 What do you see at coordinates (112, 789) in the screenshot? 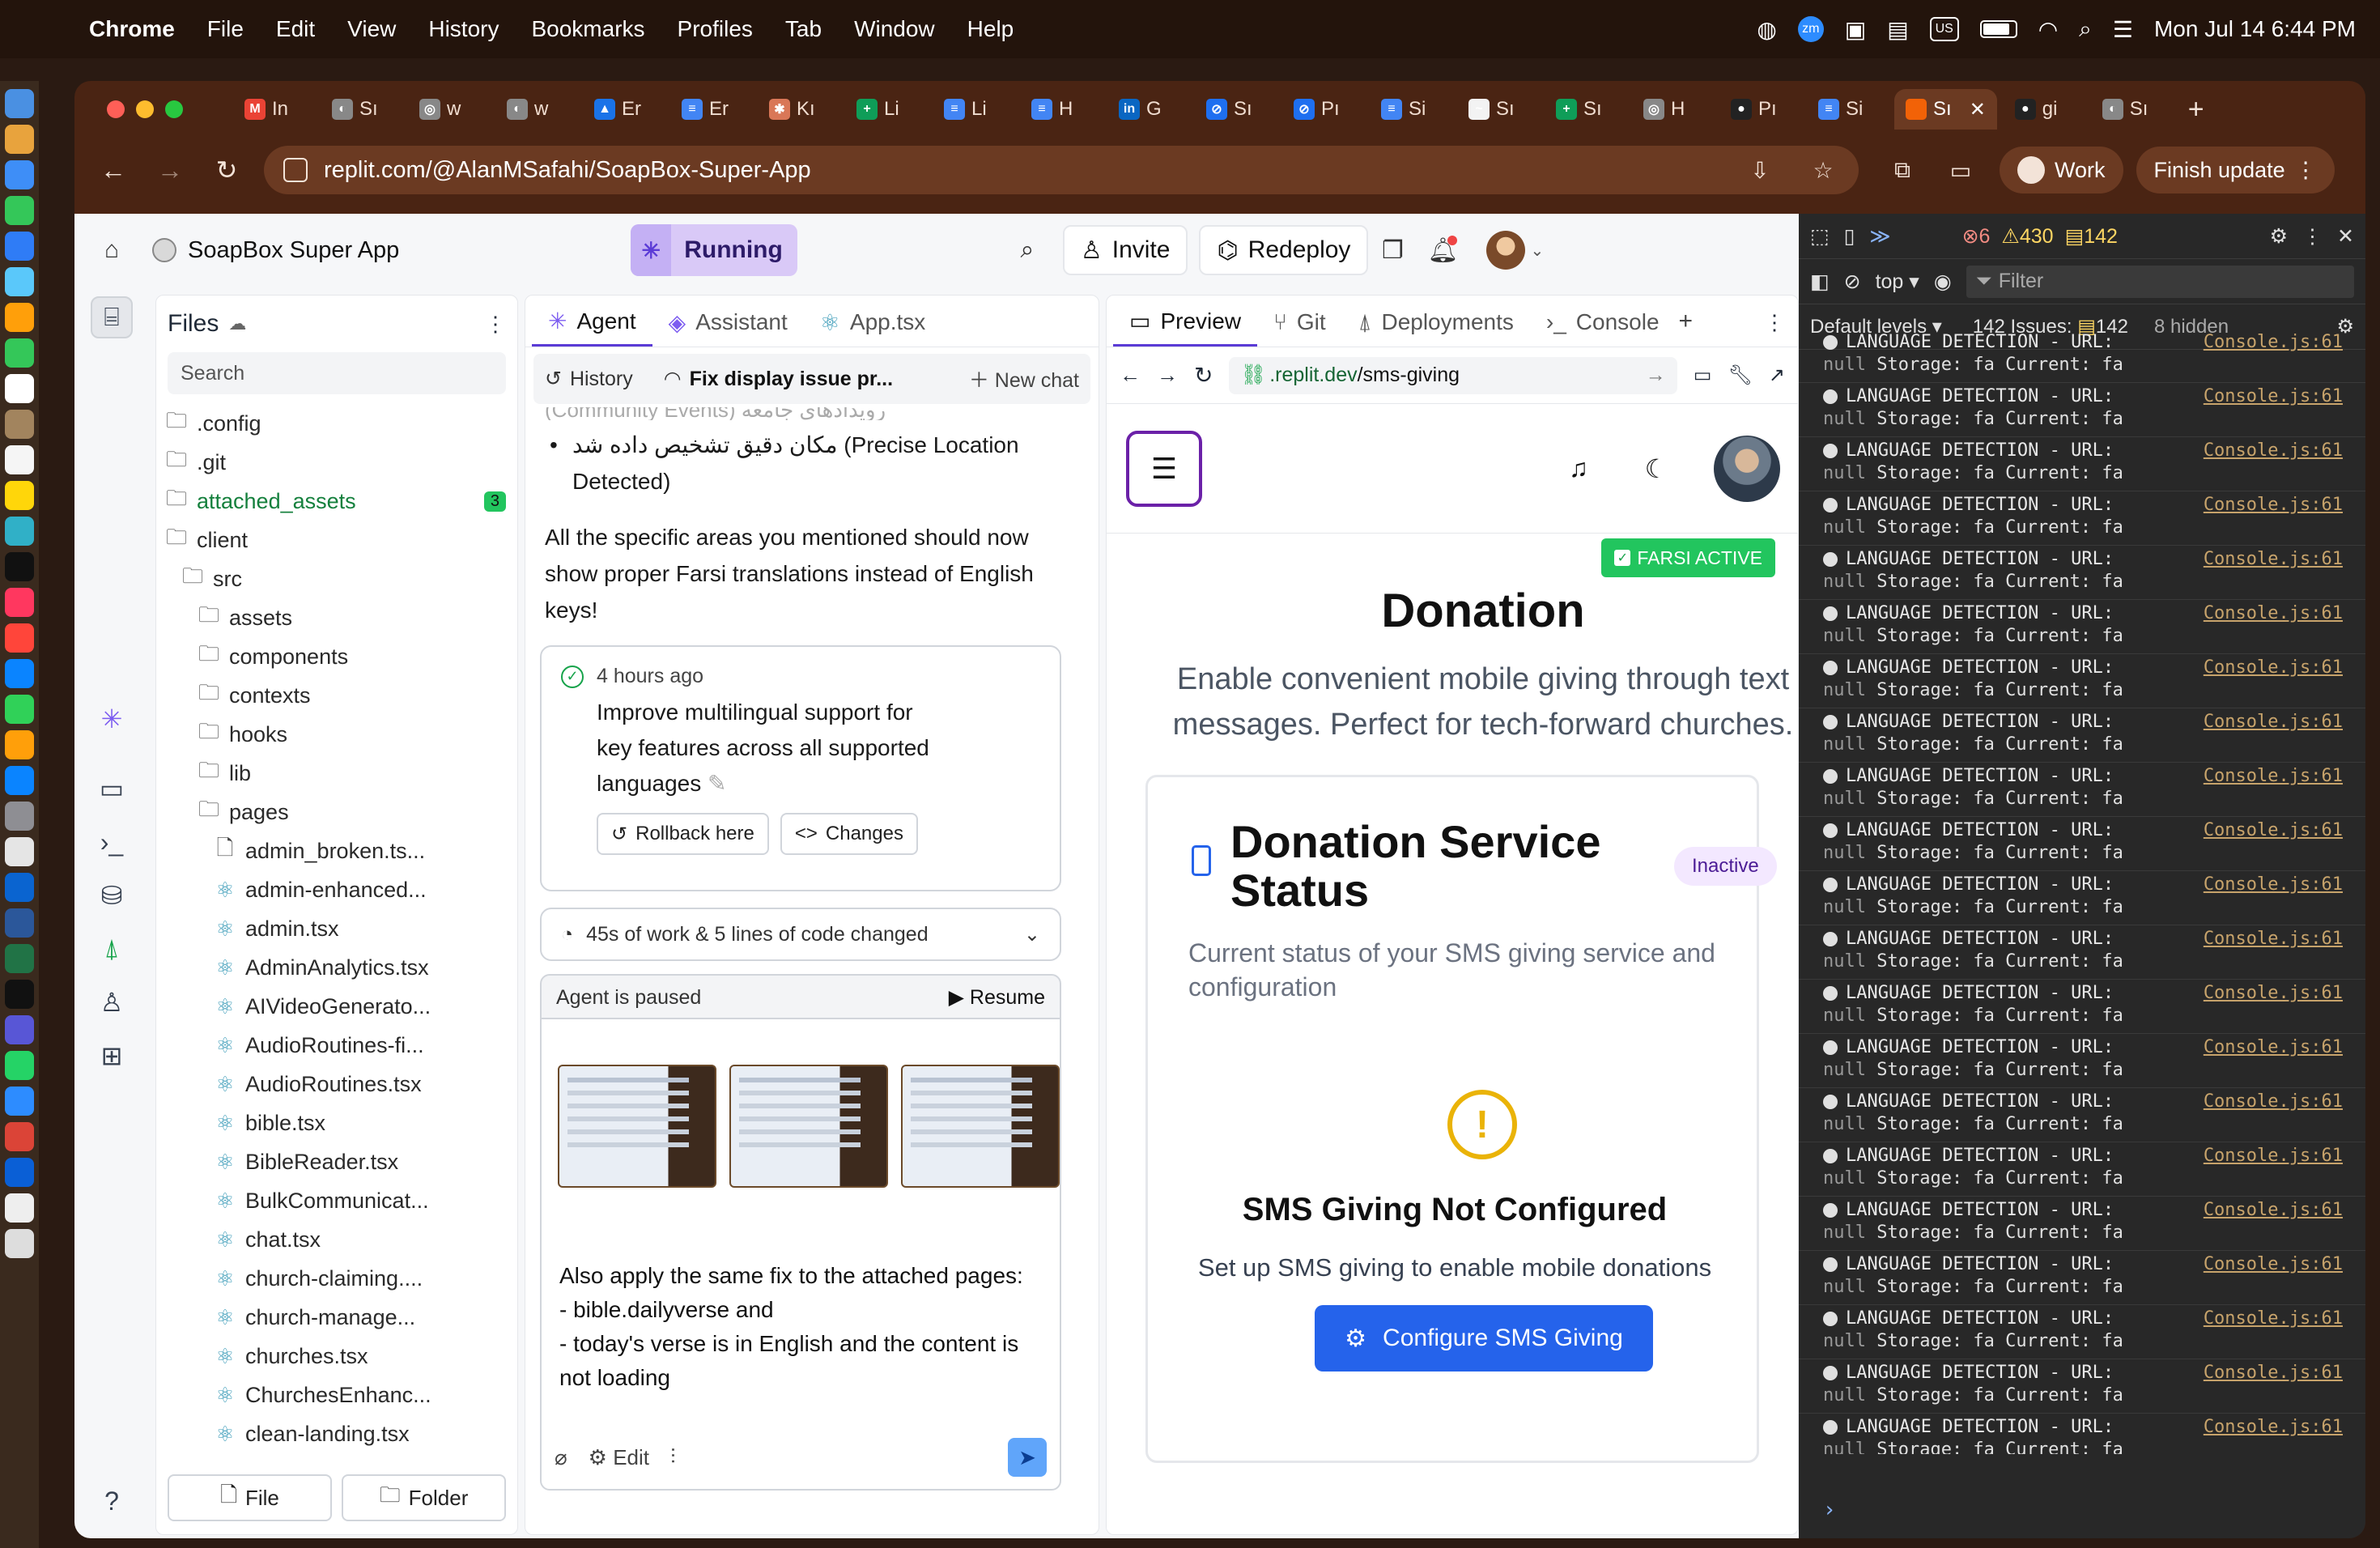
I see `preview-tool-icon: ▭` at bounding box center [112, 789].